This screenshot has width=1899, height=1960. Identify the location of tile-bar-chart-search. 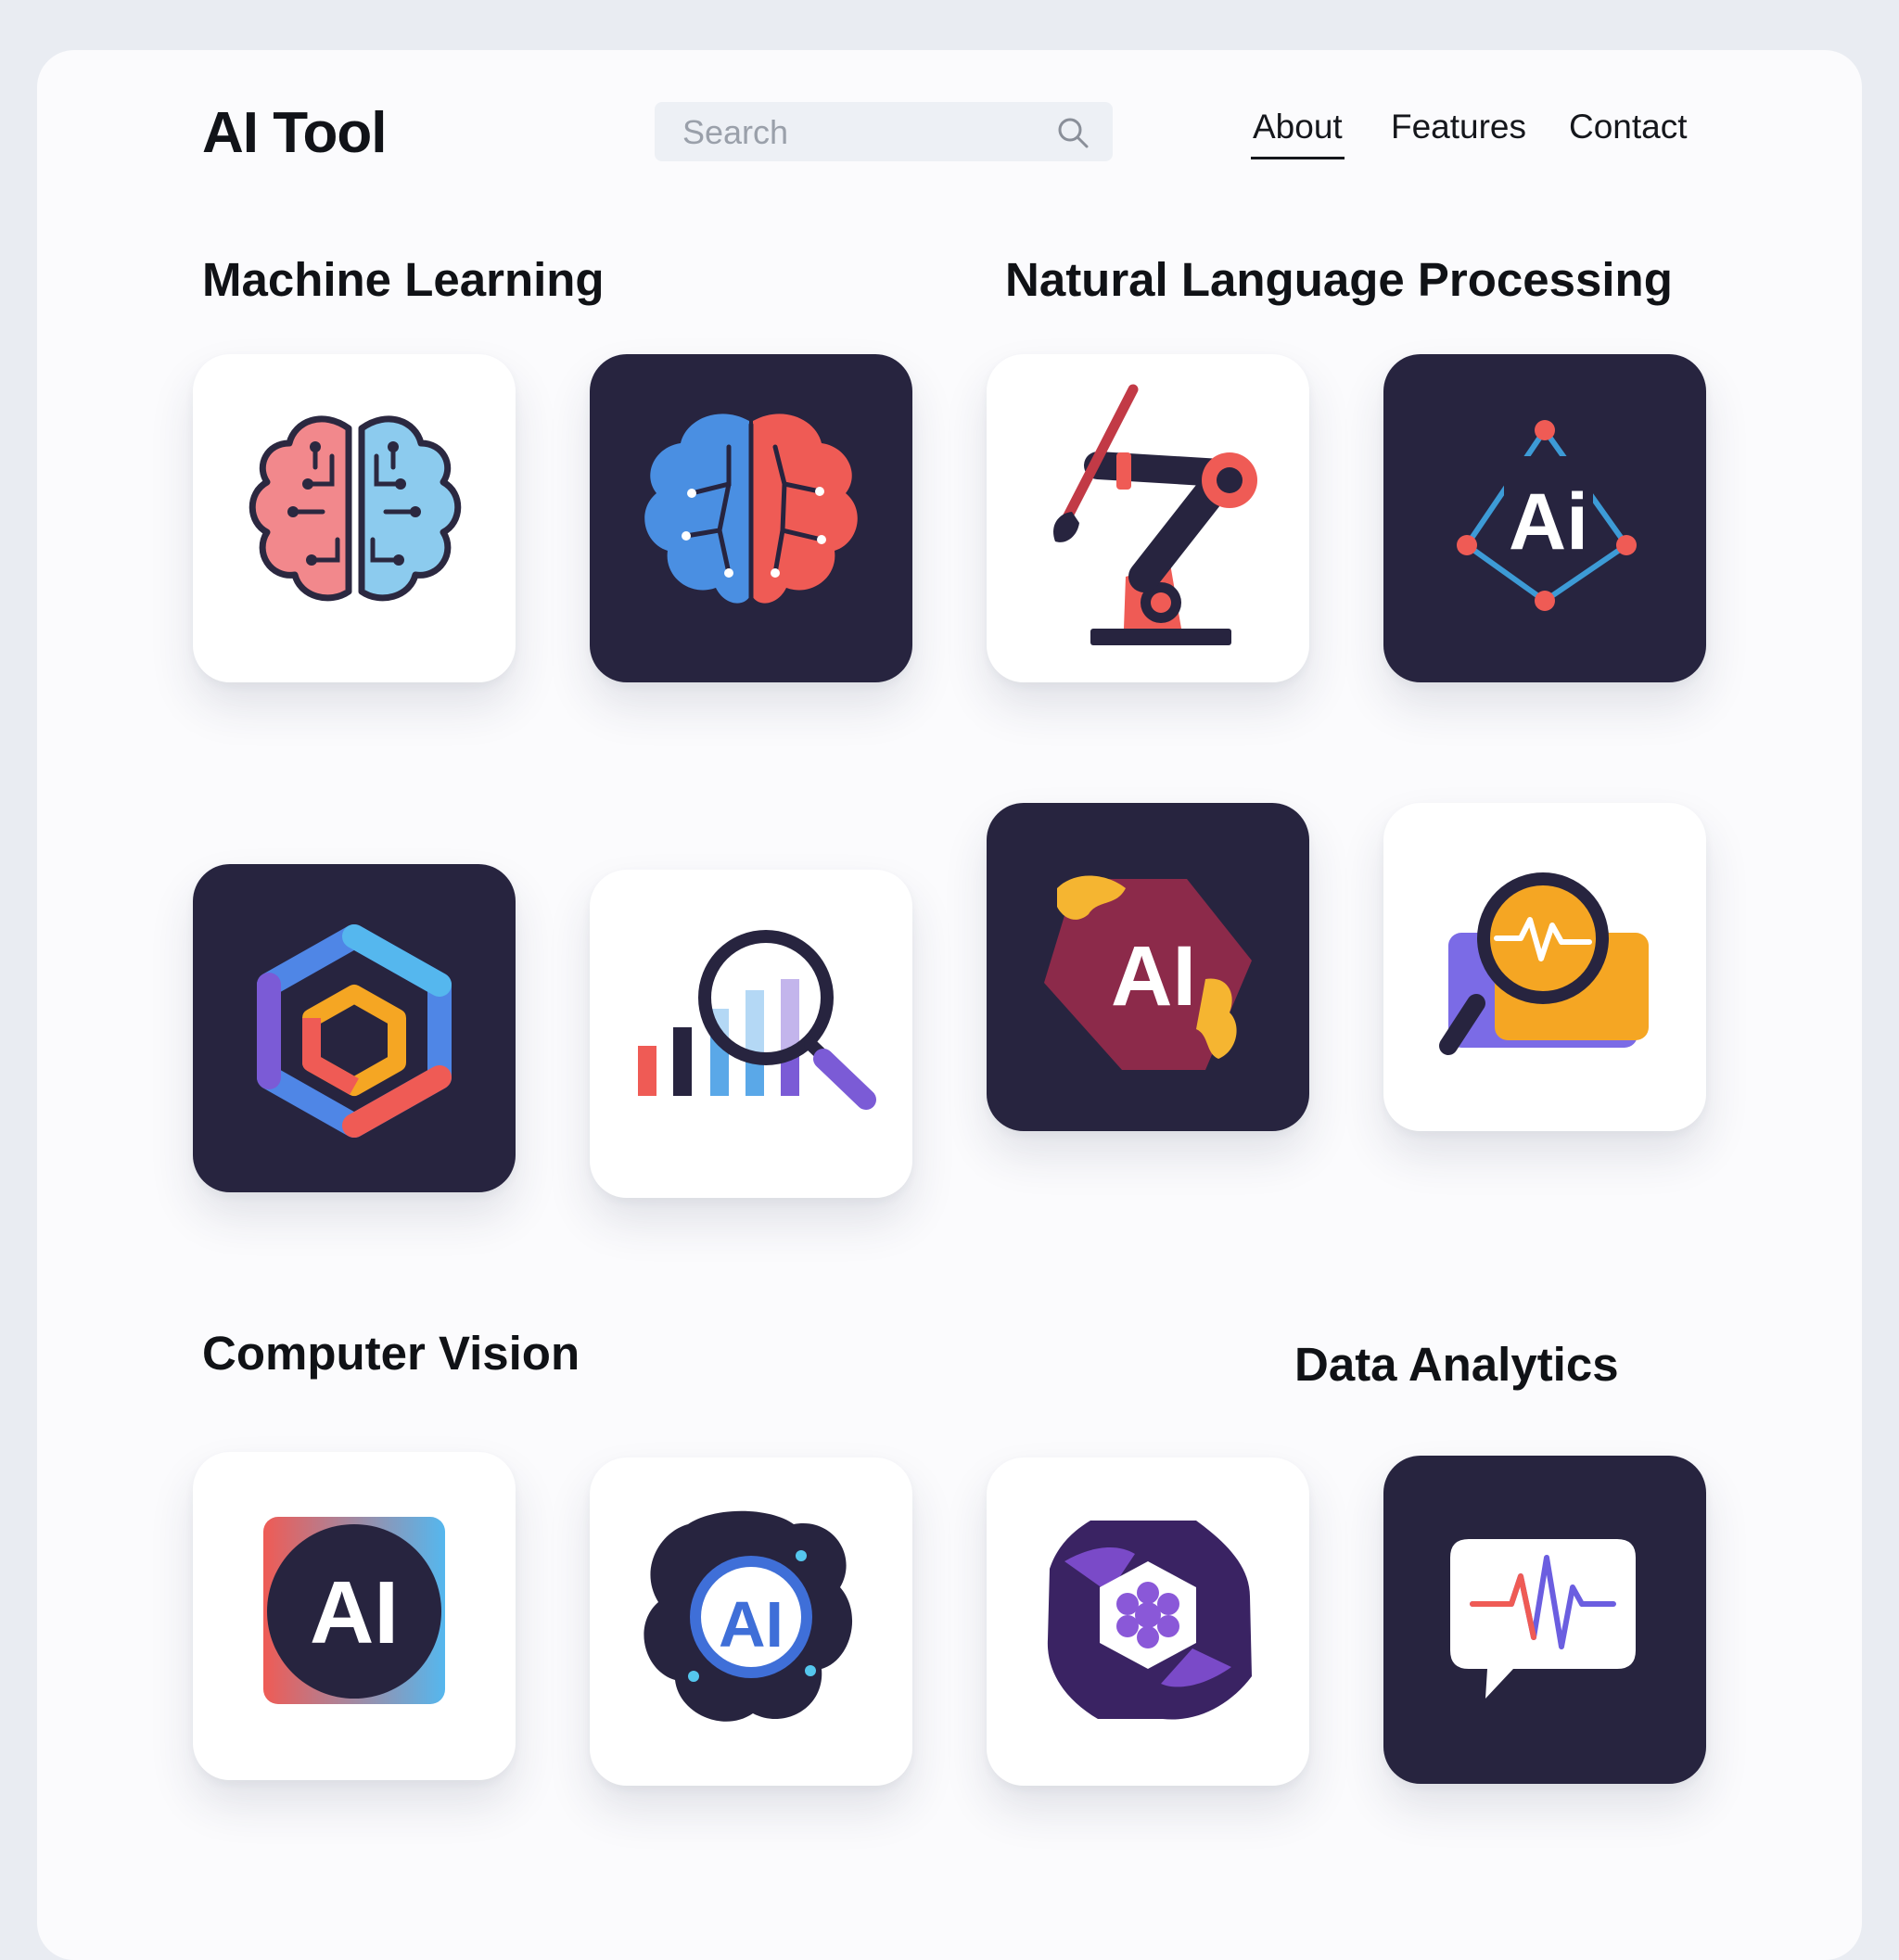
(751, 1034).